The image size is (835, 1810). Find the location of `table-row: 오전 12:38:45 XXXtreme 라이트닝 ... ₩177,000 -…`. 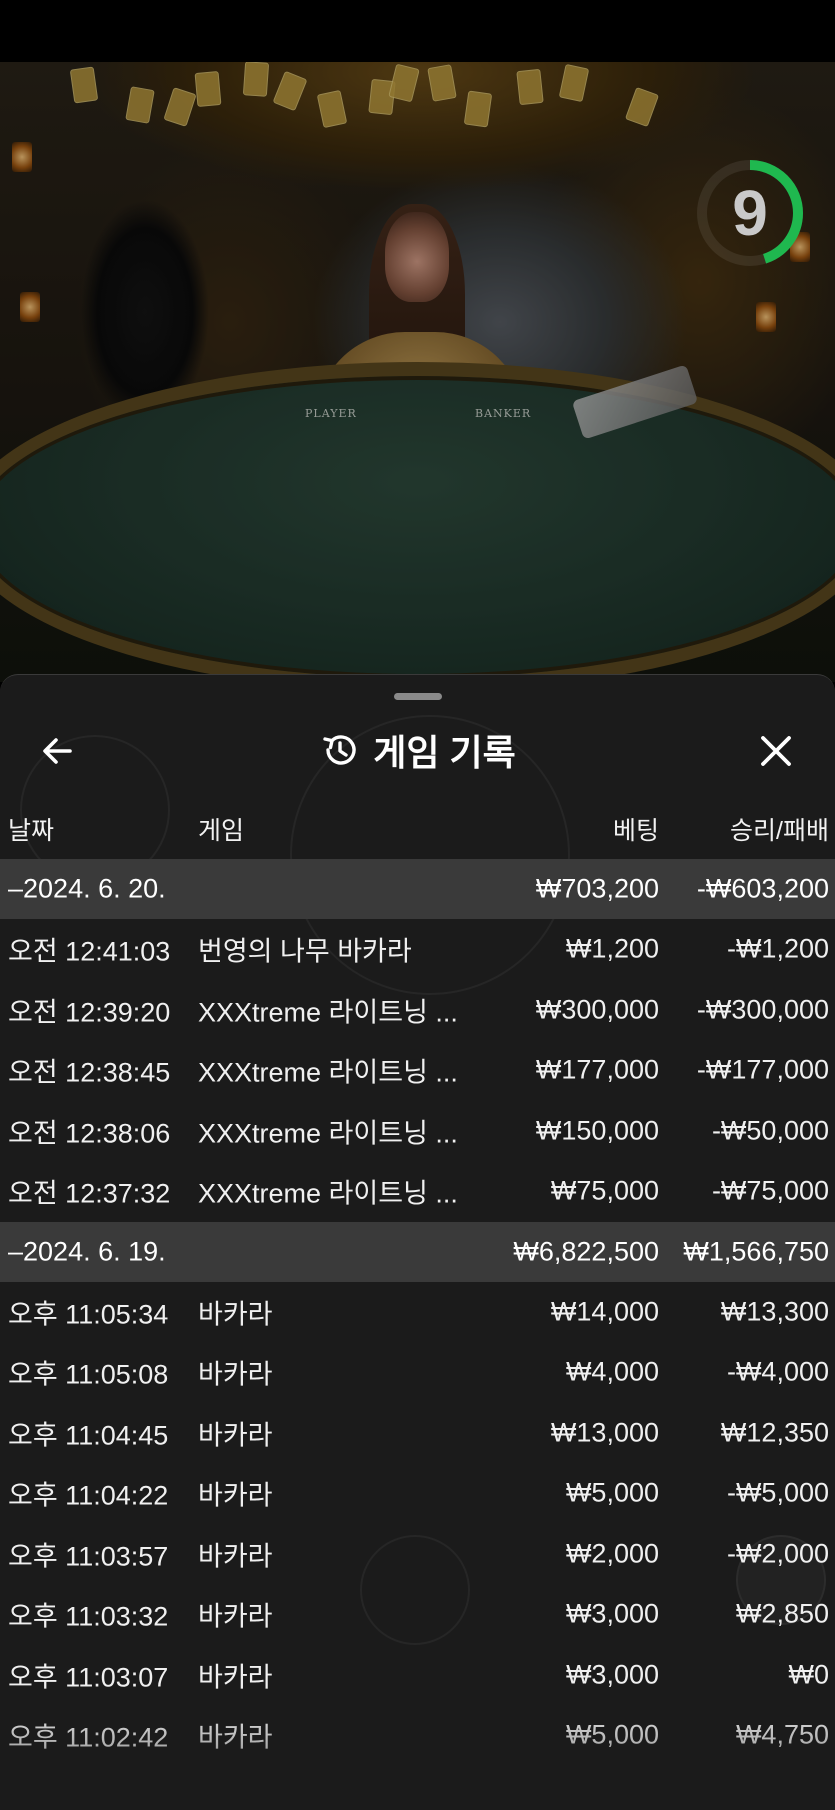

table-row: 오전 12:38:45 XXXtreme 라이트닝 ... ₩177,000 -… is located at coordinates (417, 1070).